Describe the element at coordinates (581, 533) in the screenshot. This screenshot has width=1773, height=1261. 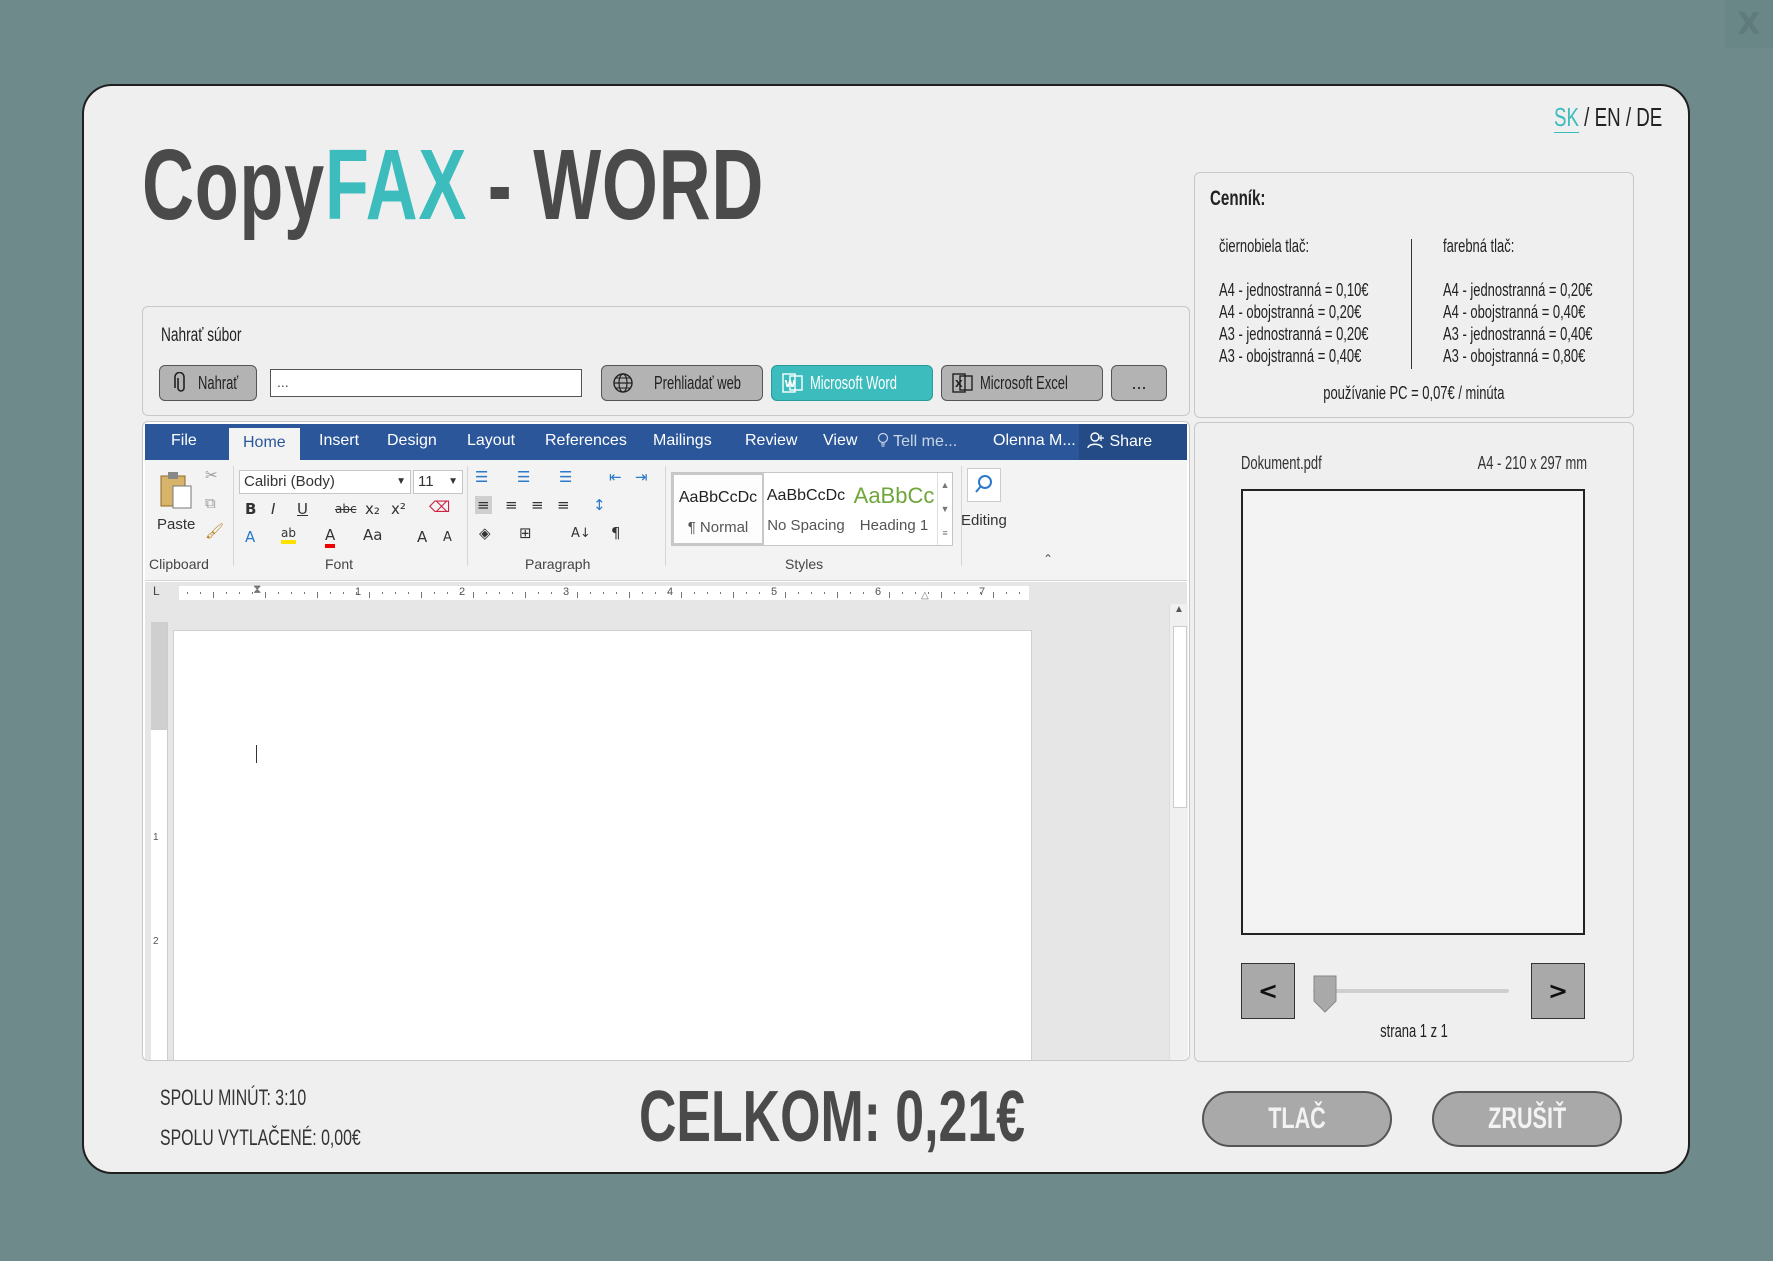
I see `sort-icon: A↓` at that location.